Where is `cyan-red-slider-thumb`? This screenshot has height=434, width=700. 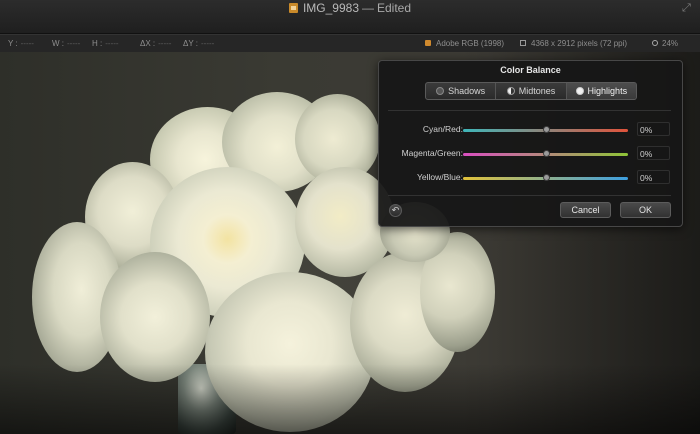 cyan-red-slider-thumb is located at coordinates (546, 129).